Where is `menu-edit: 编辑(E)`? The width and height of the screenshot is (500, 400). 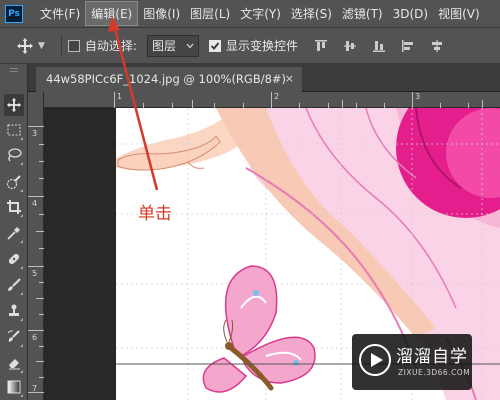 menu-edit: 编辑(E) is located at coordinates (112, 13).